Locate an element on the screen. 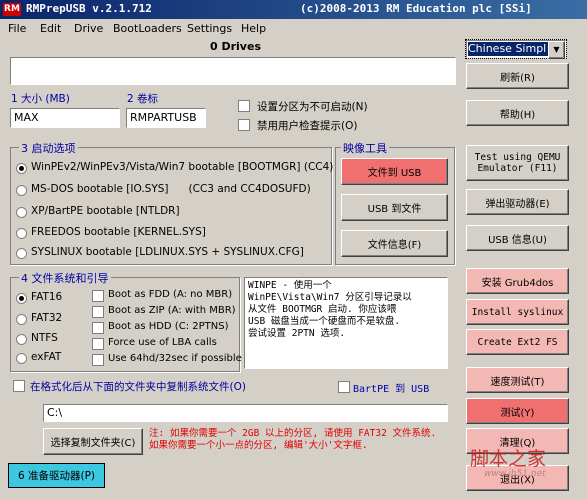  fs-label: exFAT is located at coordinates (46, 357).